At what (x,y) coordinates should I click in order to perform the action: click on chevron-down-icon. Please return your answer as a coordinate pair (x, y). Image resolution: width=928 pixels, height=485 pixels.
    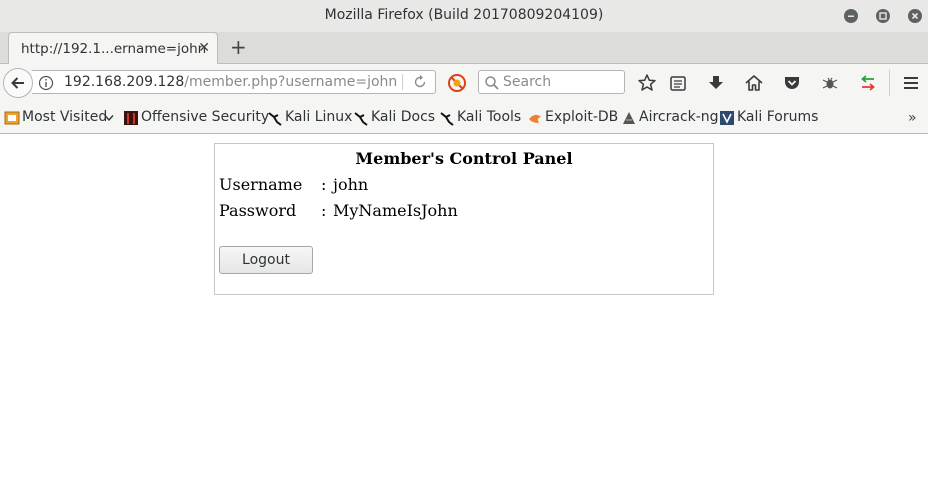
    Looking at the image, I should click on (109, 118).